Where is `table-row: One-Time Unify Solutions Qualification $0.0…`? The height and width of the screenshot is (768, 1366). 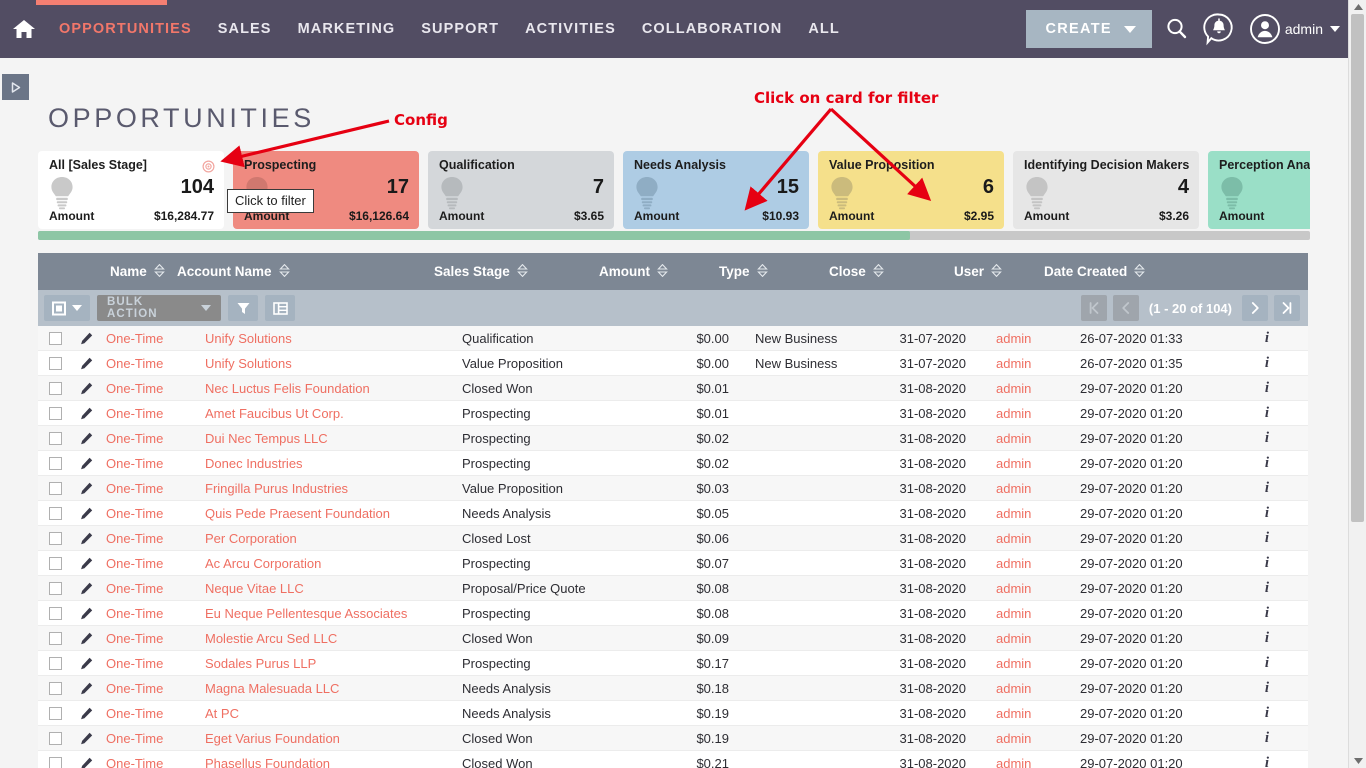
table-row: One-Time Unify Solutions Qualification $0.0… is located at coordinates (673, 338).